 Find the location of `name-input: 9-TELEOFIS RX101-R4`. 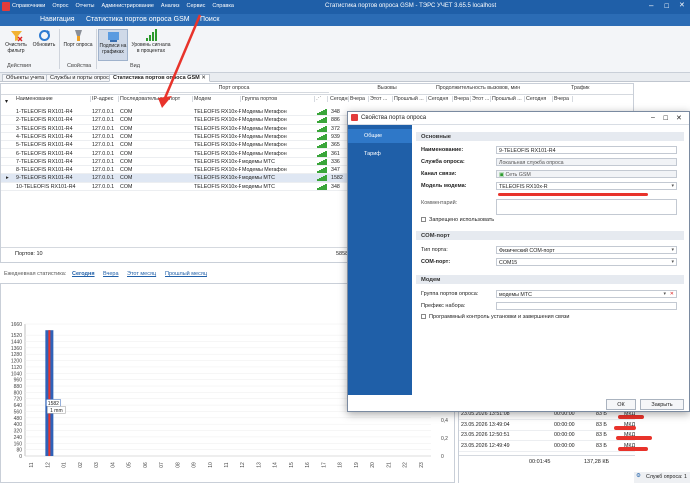

name-input: 9-TELEOFIS RX101-R4 is located at coordinates (586, 150).